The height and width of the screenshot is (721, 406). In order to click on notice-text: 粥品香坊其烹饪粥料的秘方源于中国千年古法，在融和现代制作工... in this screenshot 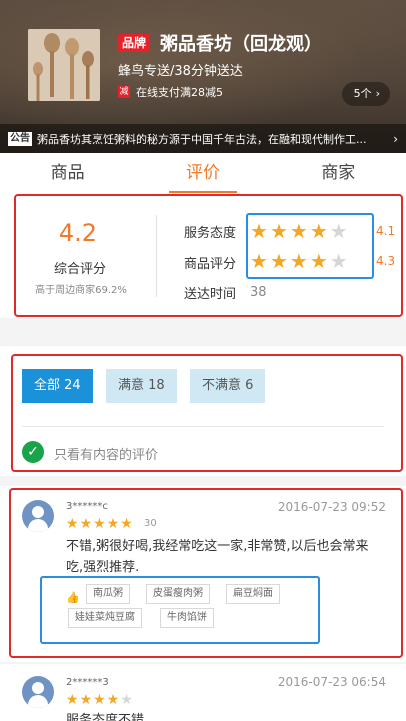, I will do `click(202, 139)`.